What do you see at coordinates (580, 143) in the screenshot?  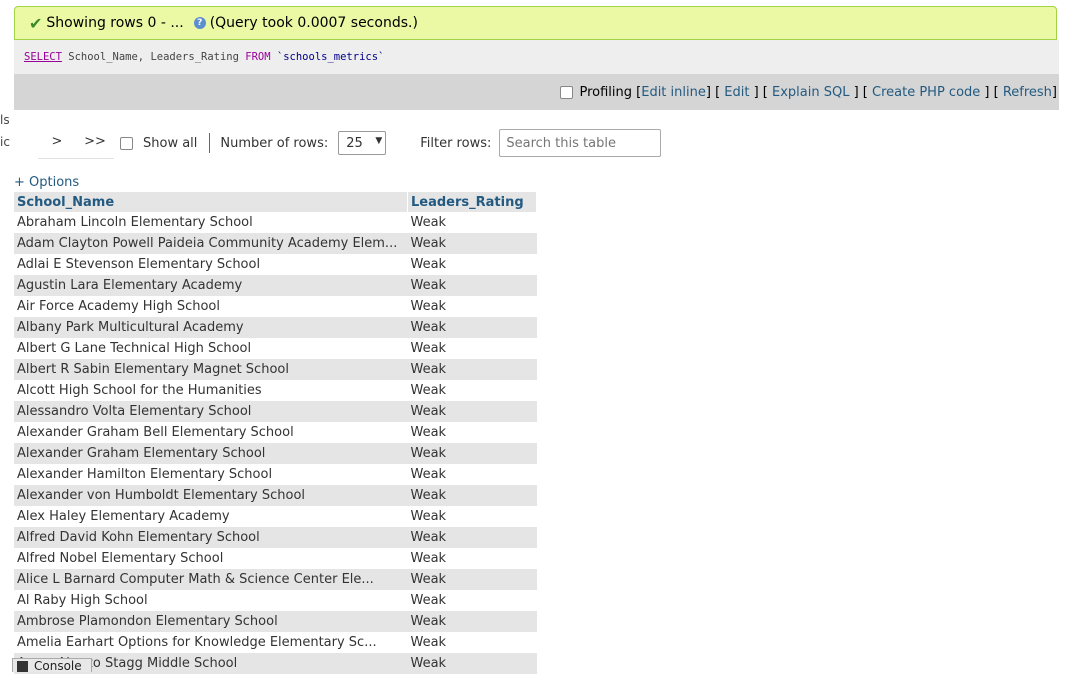 I see `filter-rows-input` at bounding box center [580, 143].